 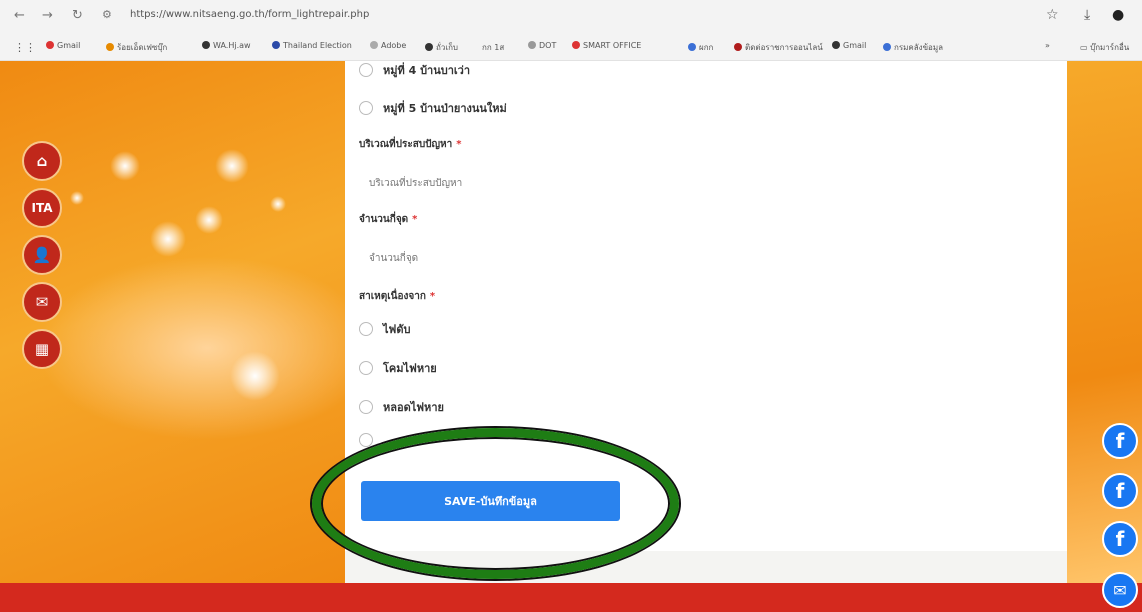 I want to click on bookmark-0: Gmail, so click(x=63, y=45).